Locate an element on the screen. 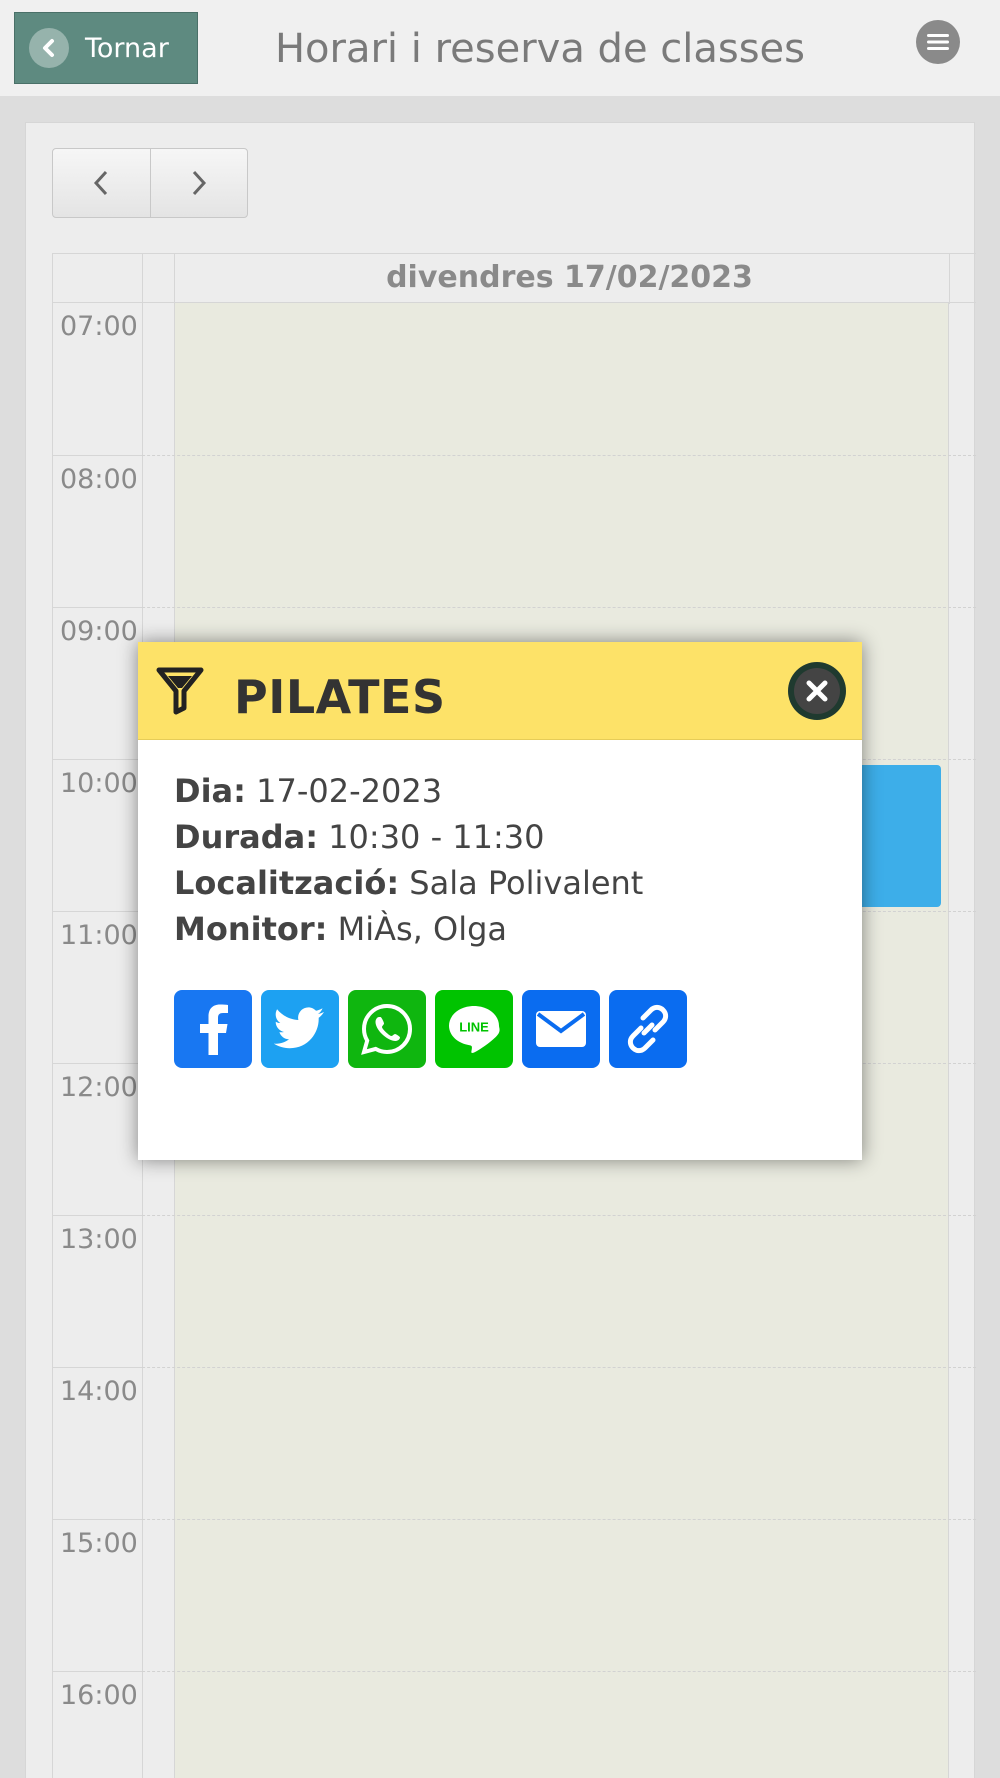  back-button: Tornar is located at coordinates (106, 48).